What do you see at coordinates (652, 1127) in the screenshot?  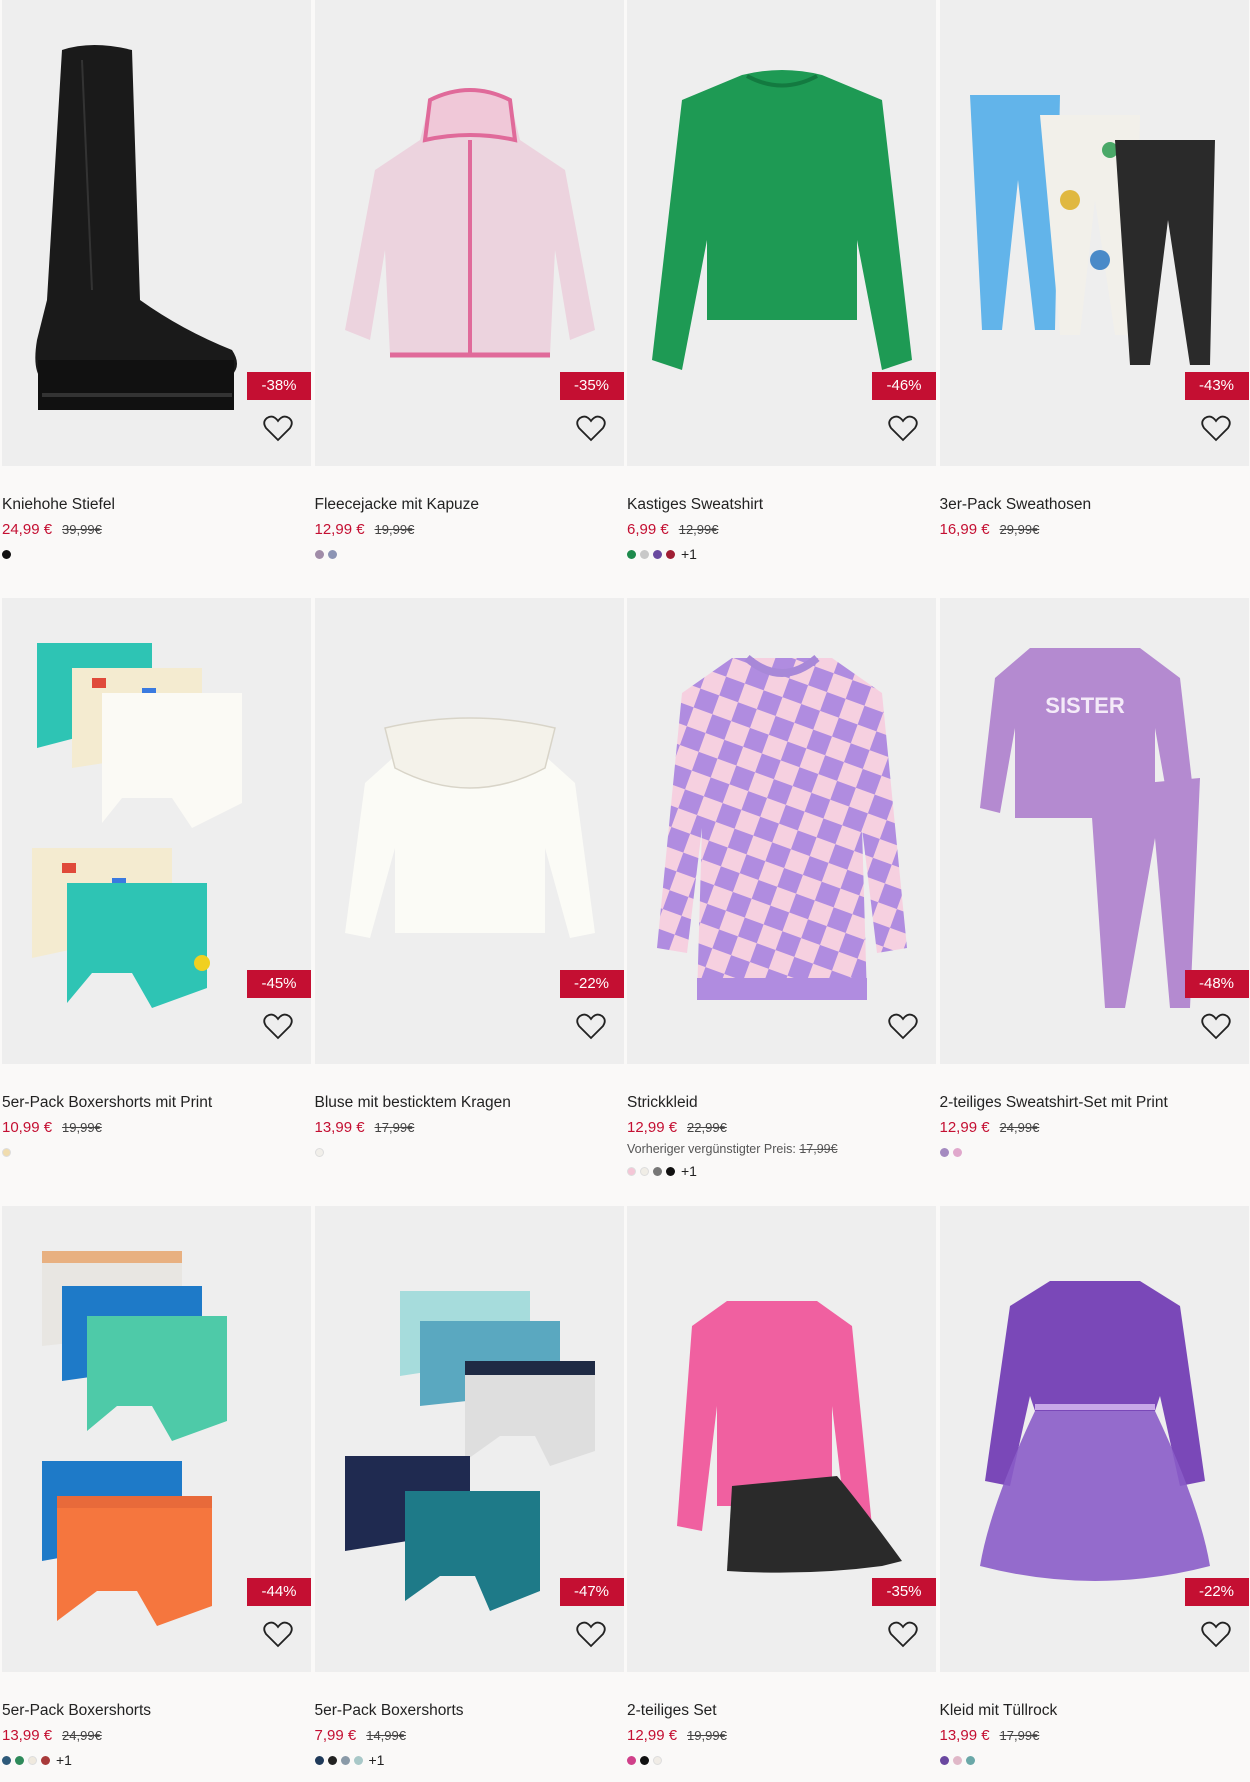 I see `sale-price: 12,99 €` at bounding box center [652, 1127].